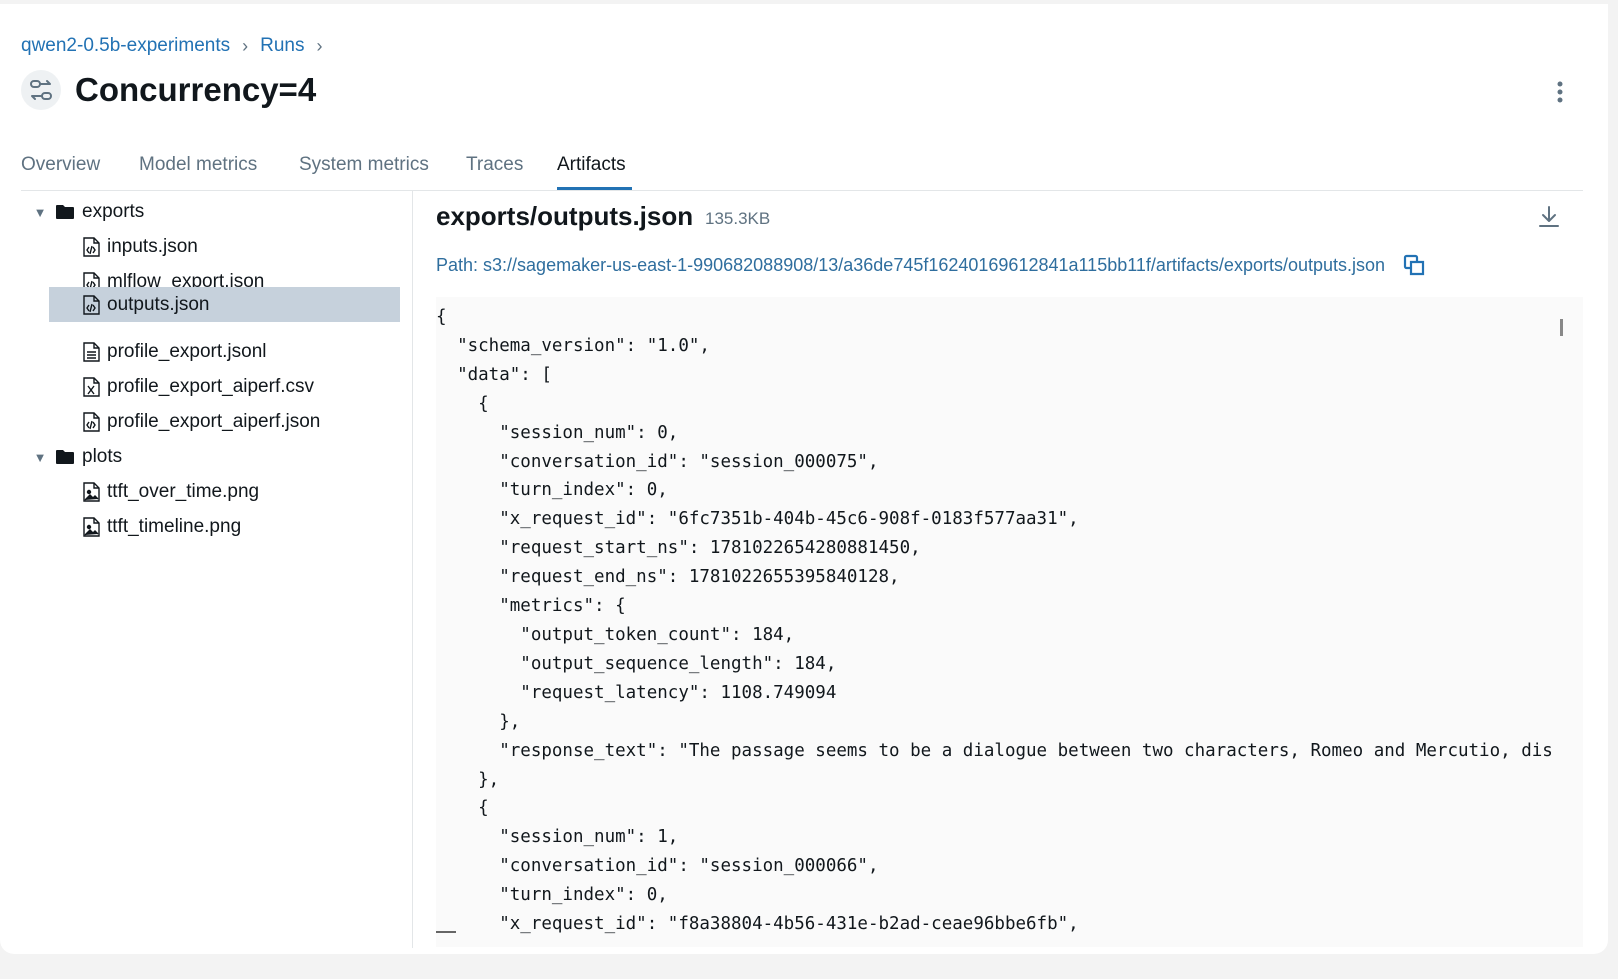 Image resolution: width=1618 pixels, height=979 pixels. What do you see at coordinates (78, 457) in the screenshot?
I see `tree-folder-plots: ▼ plots` at bounding box center [78, 457].